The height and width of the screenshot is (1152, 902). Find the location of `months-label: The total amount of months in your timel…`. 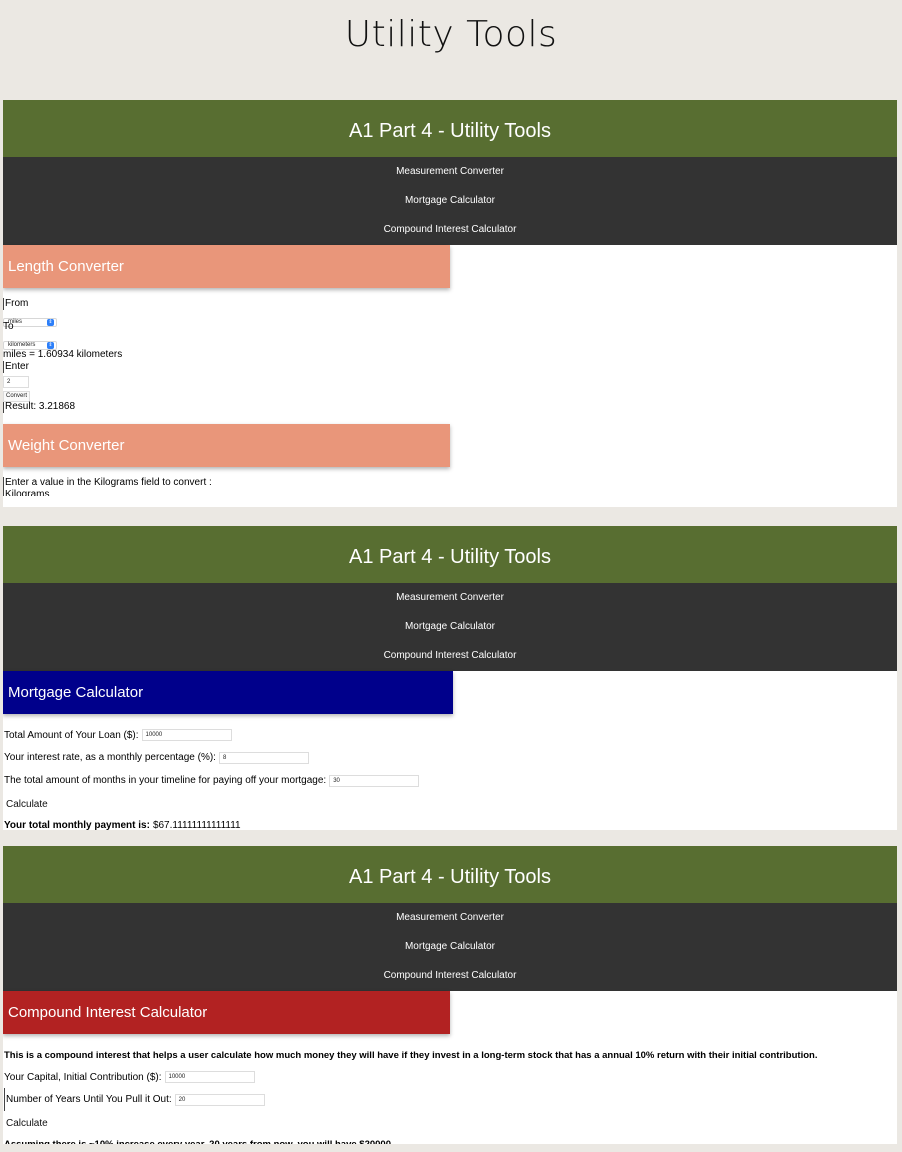

months-label: The total amount of months in your timel… is located at coordinates (165, 780).